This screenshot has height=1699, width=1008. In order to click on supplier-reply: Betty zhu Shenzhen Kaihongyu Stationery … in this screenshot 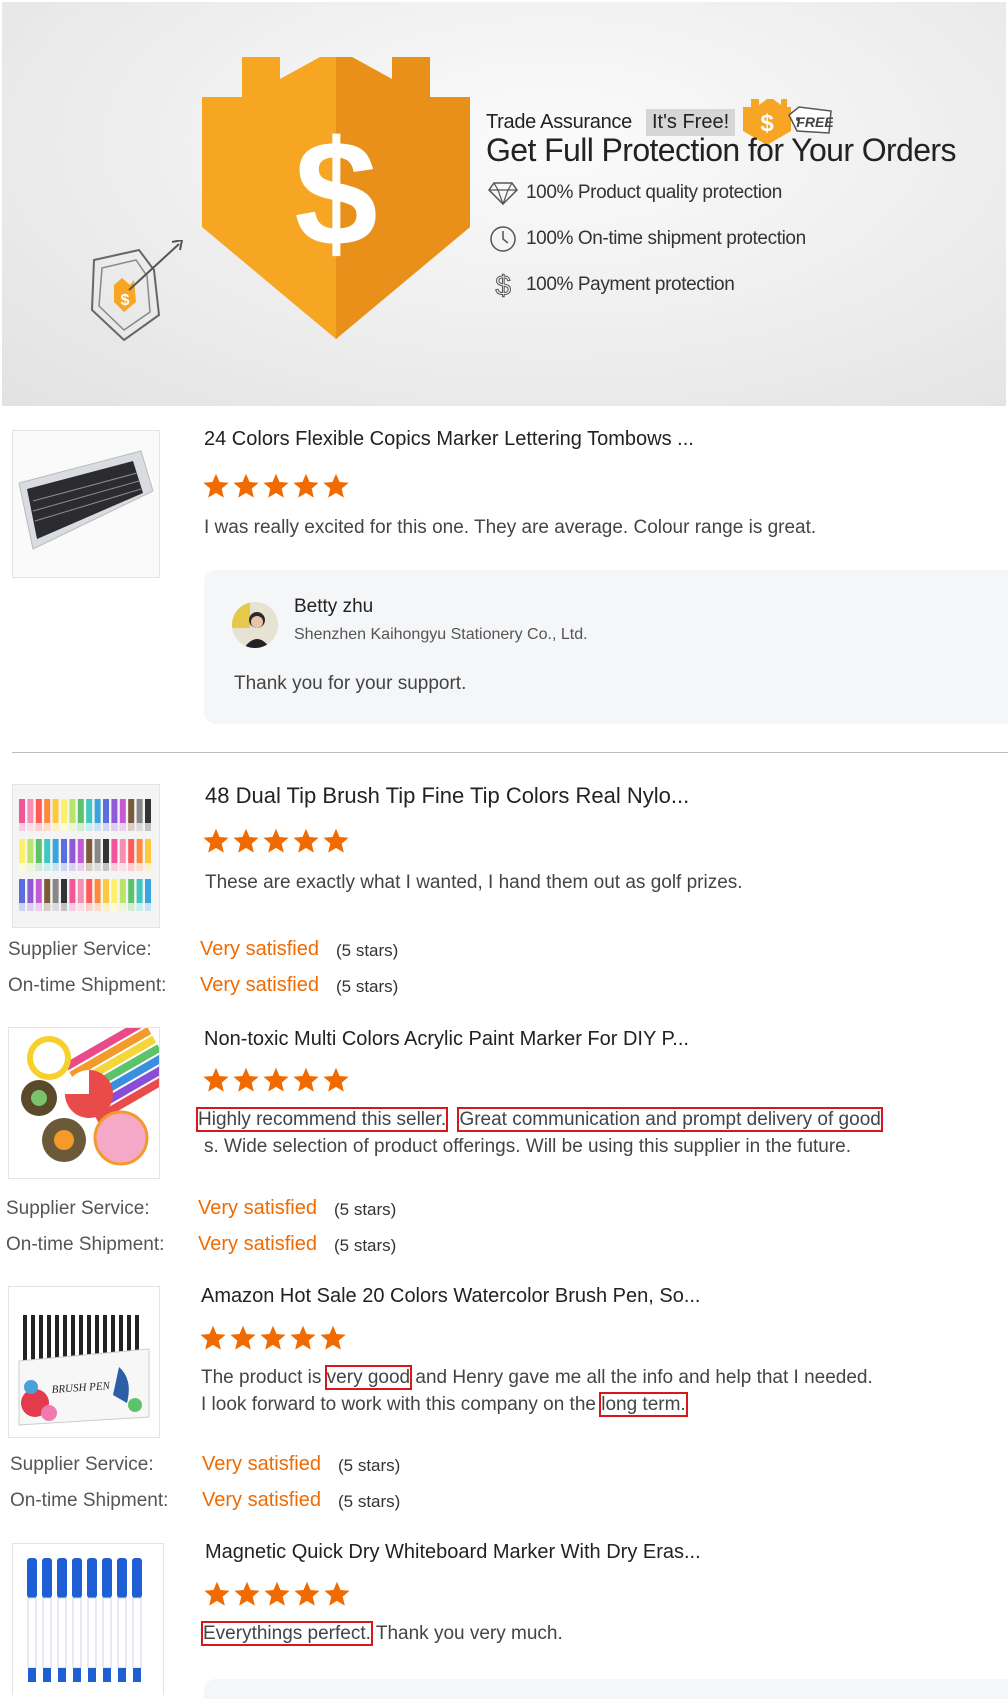, I will do `click(606, 647)`.